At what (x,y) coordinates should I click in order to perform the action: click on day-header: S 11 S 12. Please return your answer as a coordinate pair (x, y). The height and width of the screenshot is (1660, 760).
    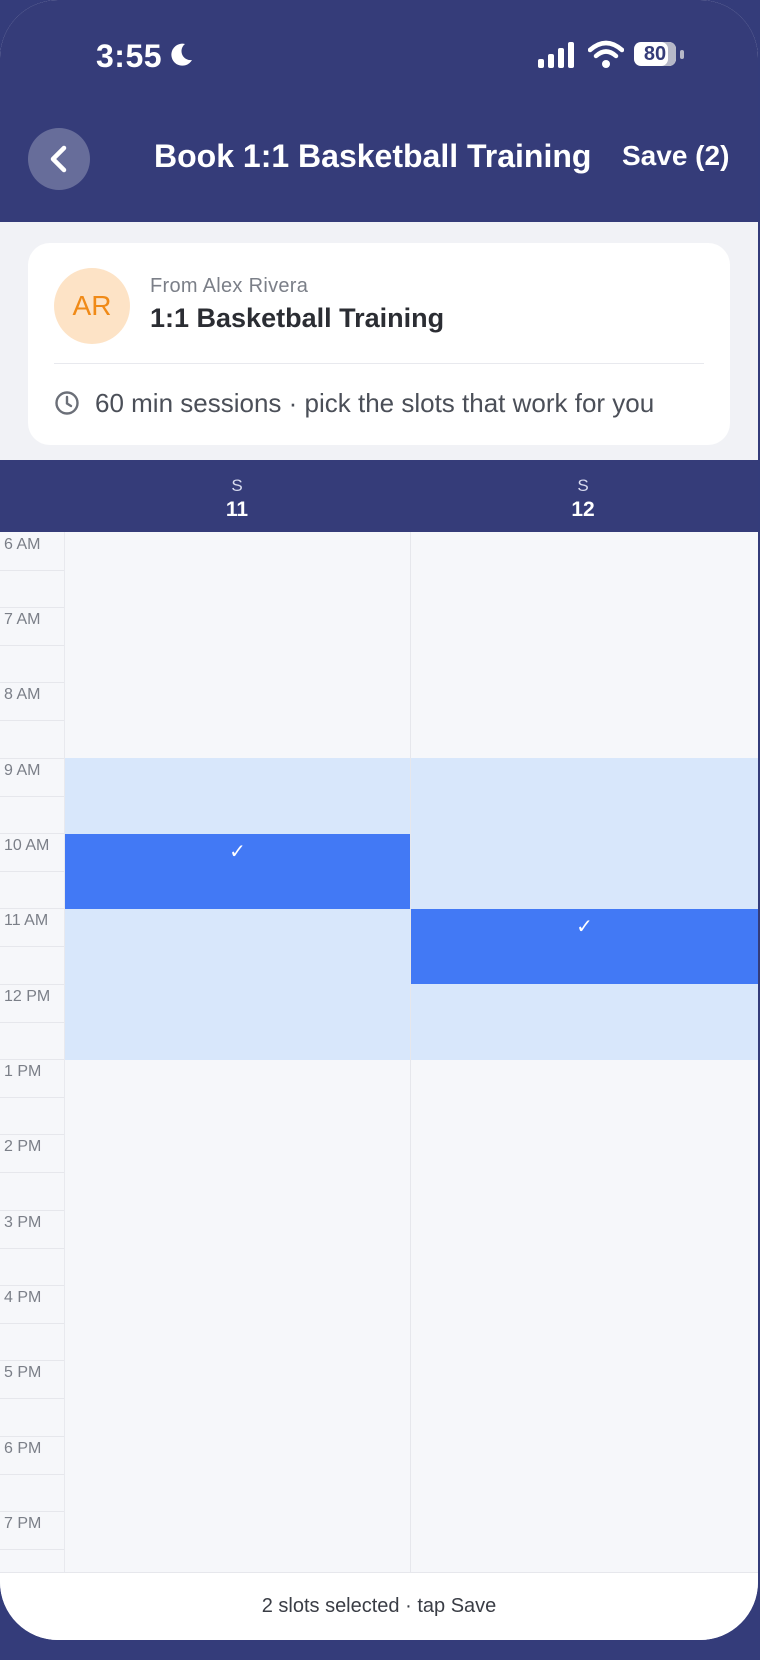
    Looking at the image, I should click on (379, 496).